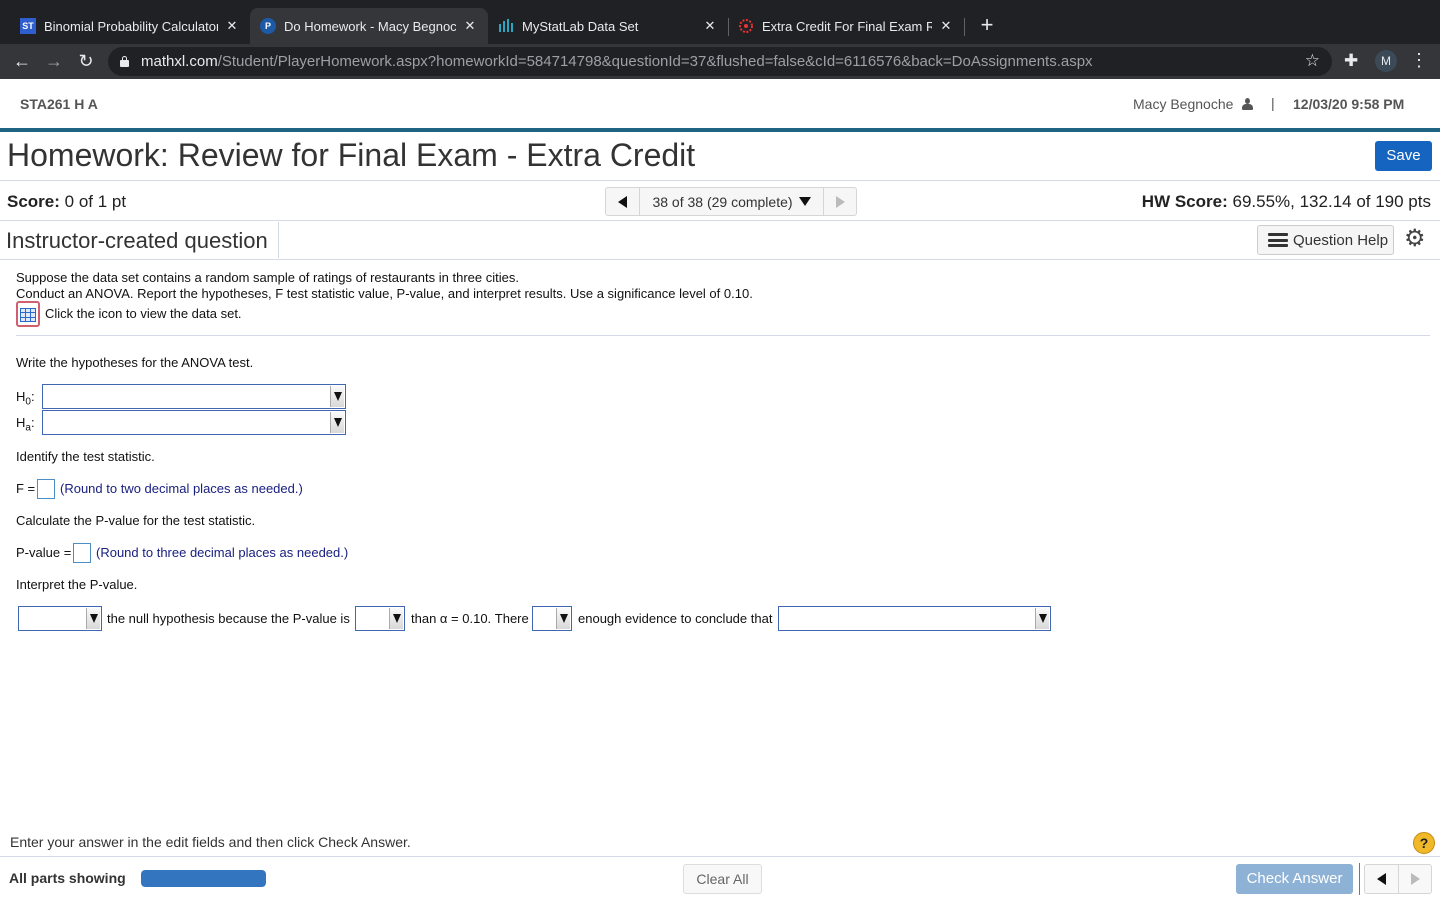 This screenshot has width=1440, height=900. Describe the element at coordinates (82, 553) in the screenshot. I see `p-value-input` at that location.